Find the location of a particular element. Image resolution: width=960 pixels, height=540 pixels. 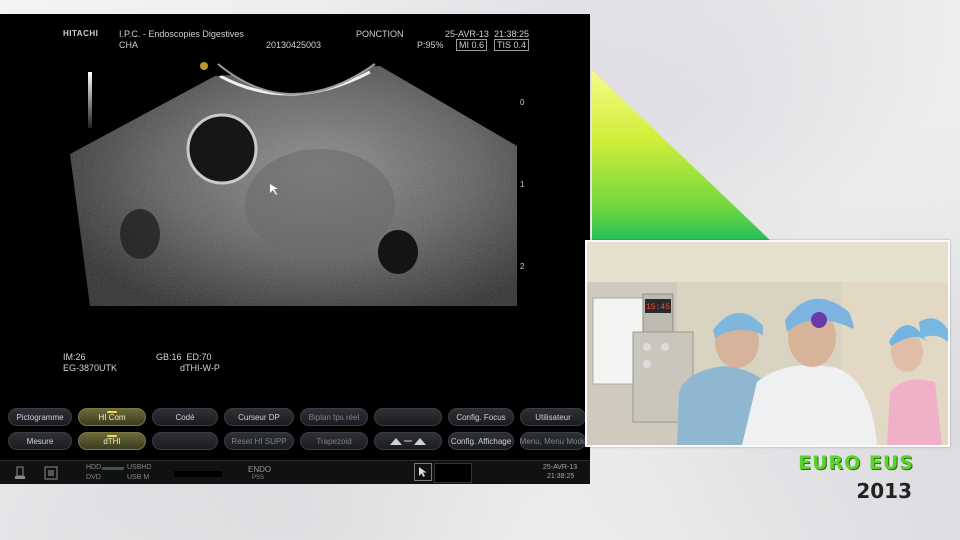

softkey-dthi: dTHI is located at coordinates (112, 441).